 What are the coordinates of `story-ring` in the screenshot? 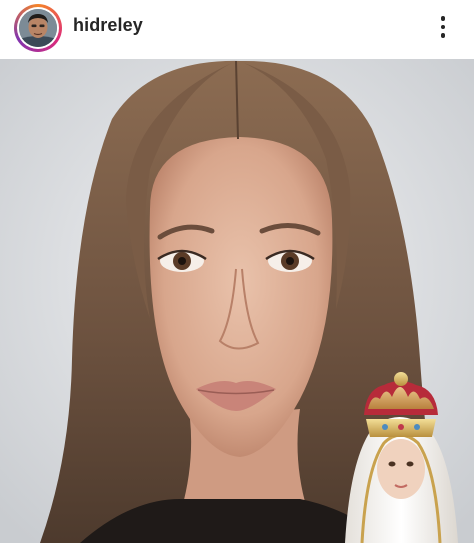 It's located at (38, 28).